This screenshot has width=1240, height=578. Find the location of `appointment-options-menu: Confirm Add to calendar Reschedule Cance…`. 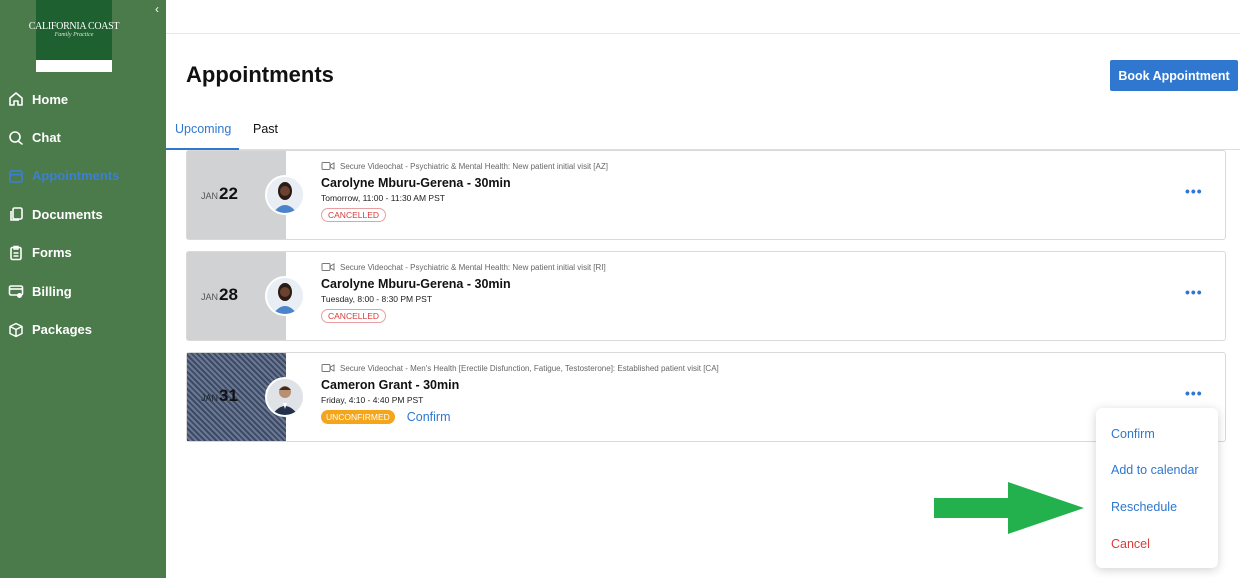

appointment-options-menu: Confirm Add to calendar Reschedule Cance… is located at coordinates (1157, 488).